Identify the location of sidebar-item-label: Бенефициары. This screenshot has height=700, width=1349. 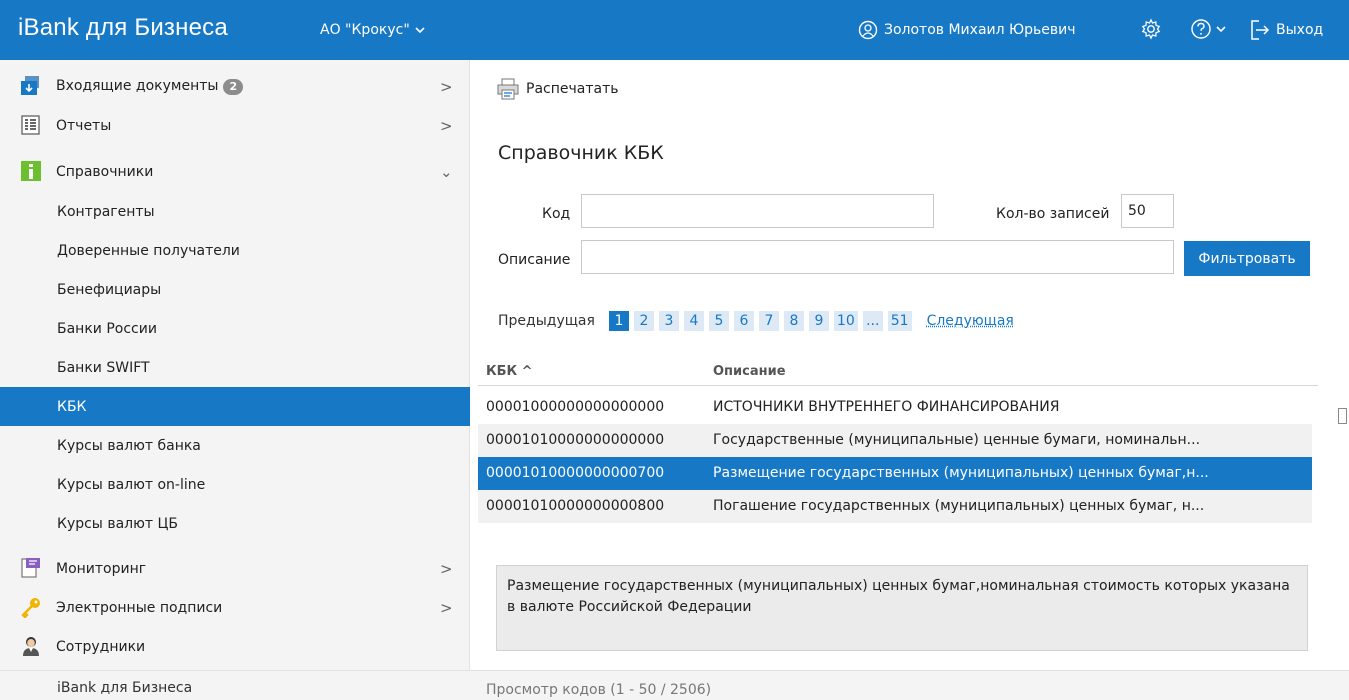
(109, 289).